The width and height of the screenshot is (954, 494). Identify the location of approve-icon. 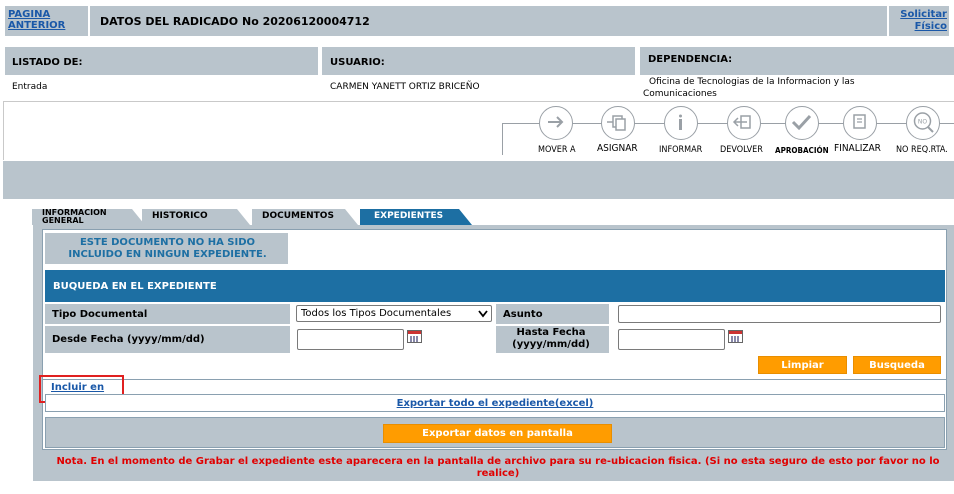
(802, 123).